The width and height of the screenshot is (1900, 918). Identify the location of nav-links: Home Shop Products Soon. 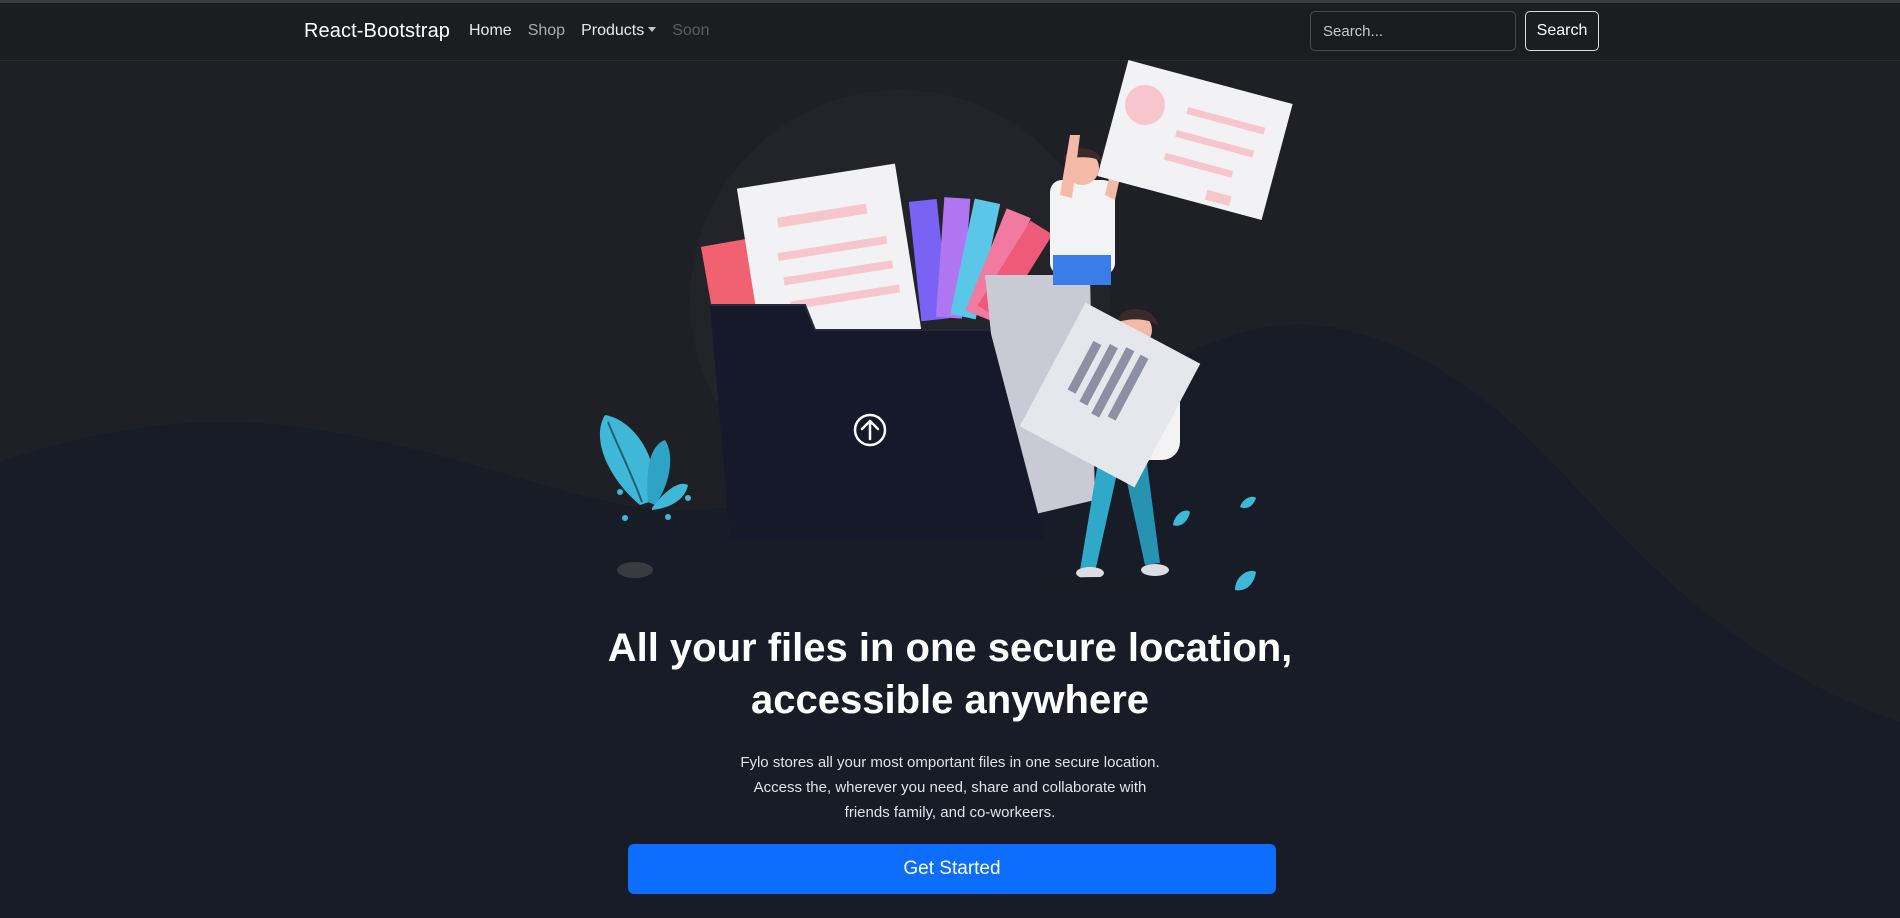
(589, 31).